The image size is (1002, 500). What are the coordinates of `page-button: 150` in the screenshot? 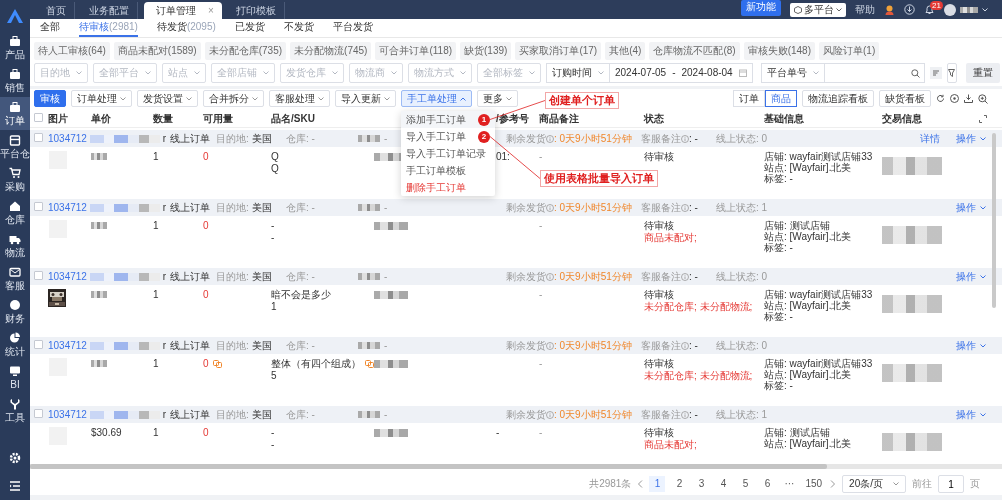 It's located at (814, 484).